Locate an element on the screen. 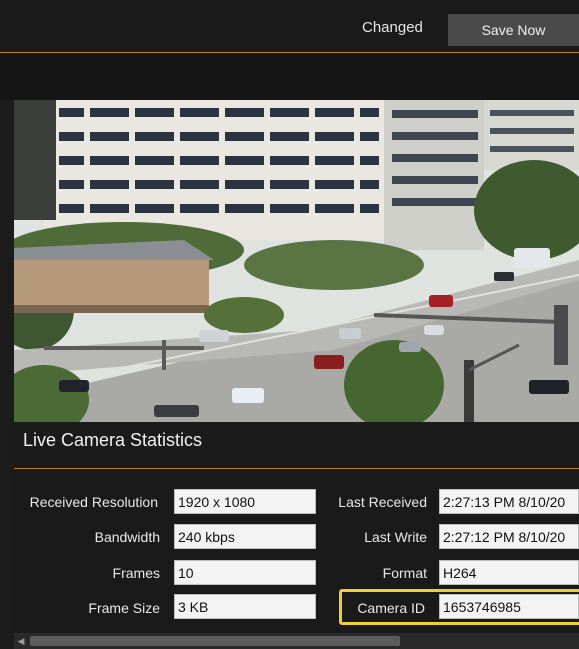 The width and height of the screenshot is (579, 649). camera-id-highlight is located at coordinates (459, 607).